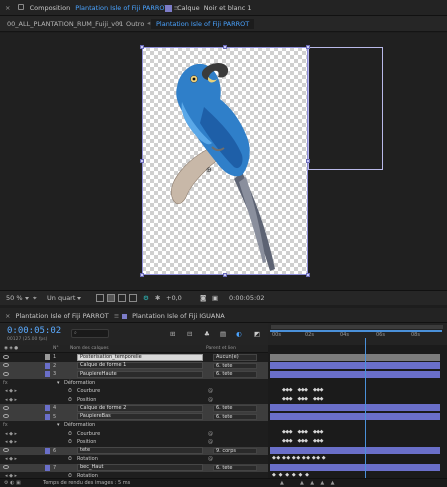 This screenshot has height=487, width=447. What do you see at coordinates (140, 365) in the screenshot?
I see `layer-name: Calque de forme 1` at bounding box center [140, 365].